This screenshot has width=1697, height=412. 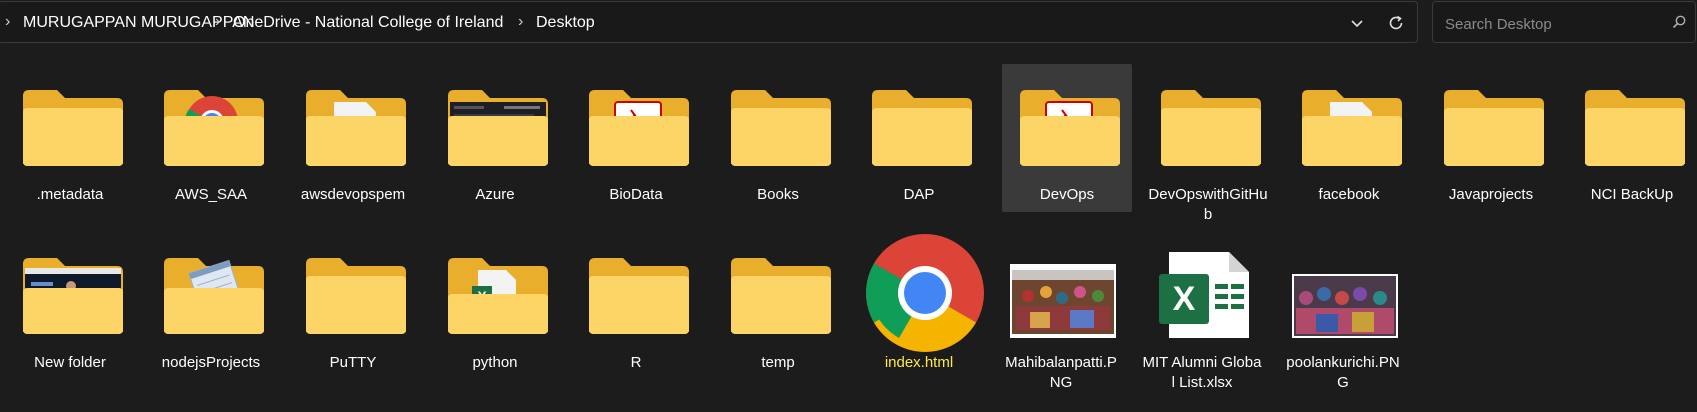 I want to click on folder-item: X python, so click(x=495, y=306).